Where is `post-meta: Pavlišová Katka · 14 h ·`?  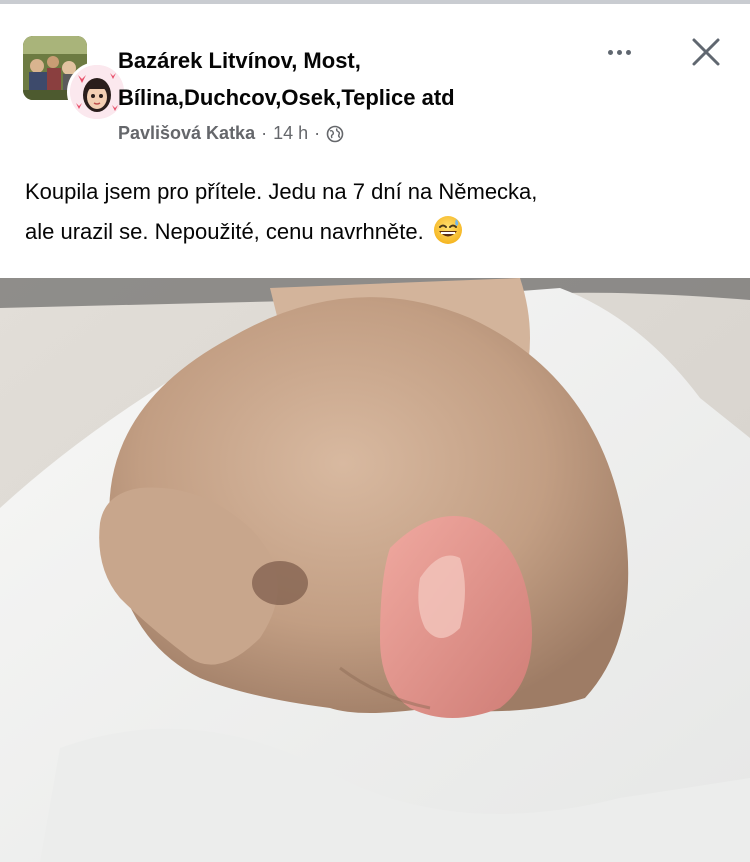 post-meta: Pavlišová Katka · 14 h · is located at coordinates (231, 133).